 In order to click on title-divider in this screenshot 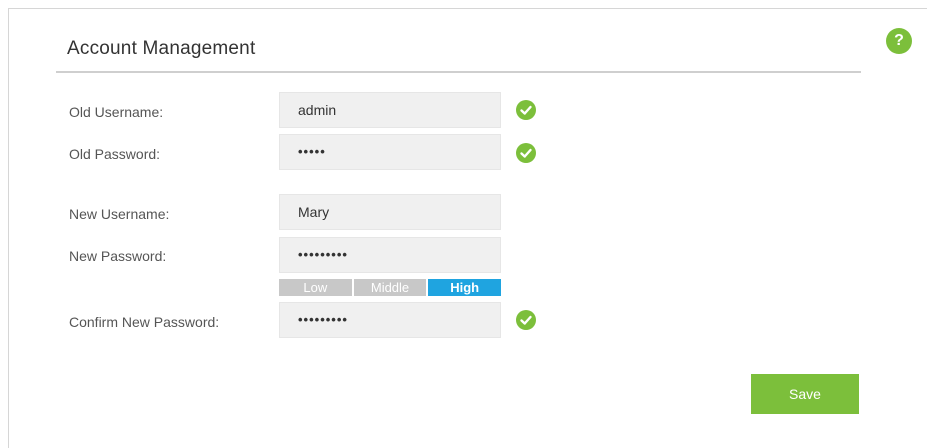, I will do `click(458, 72)`.